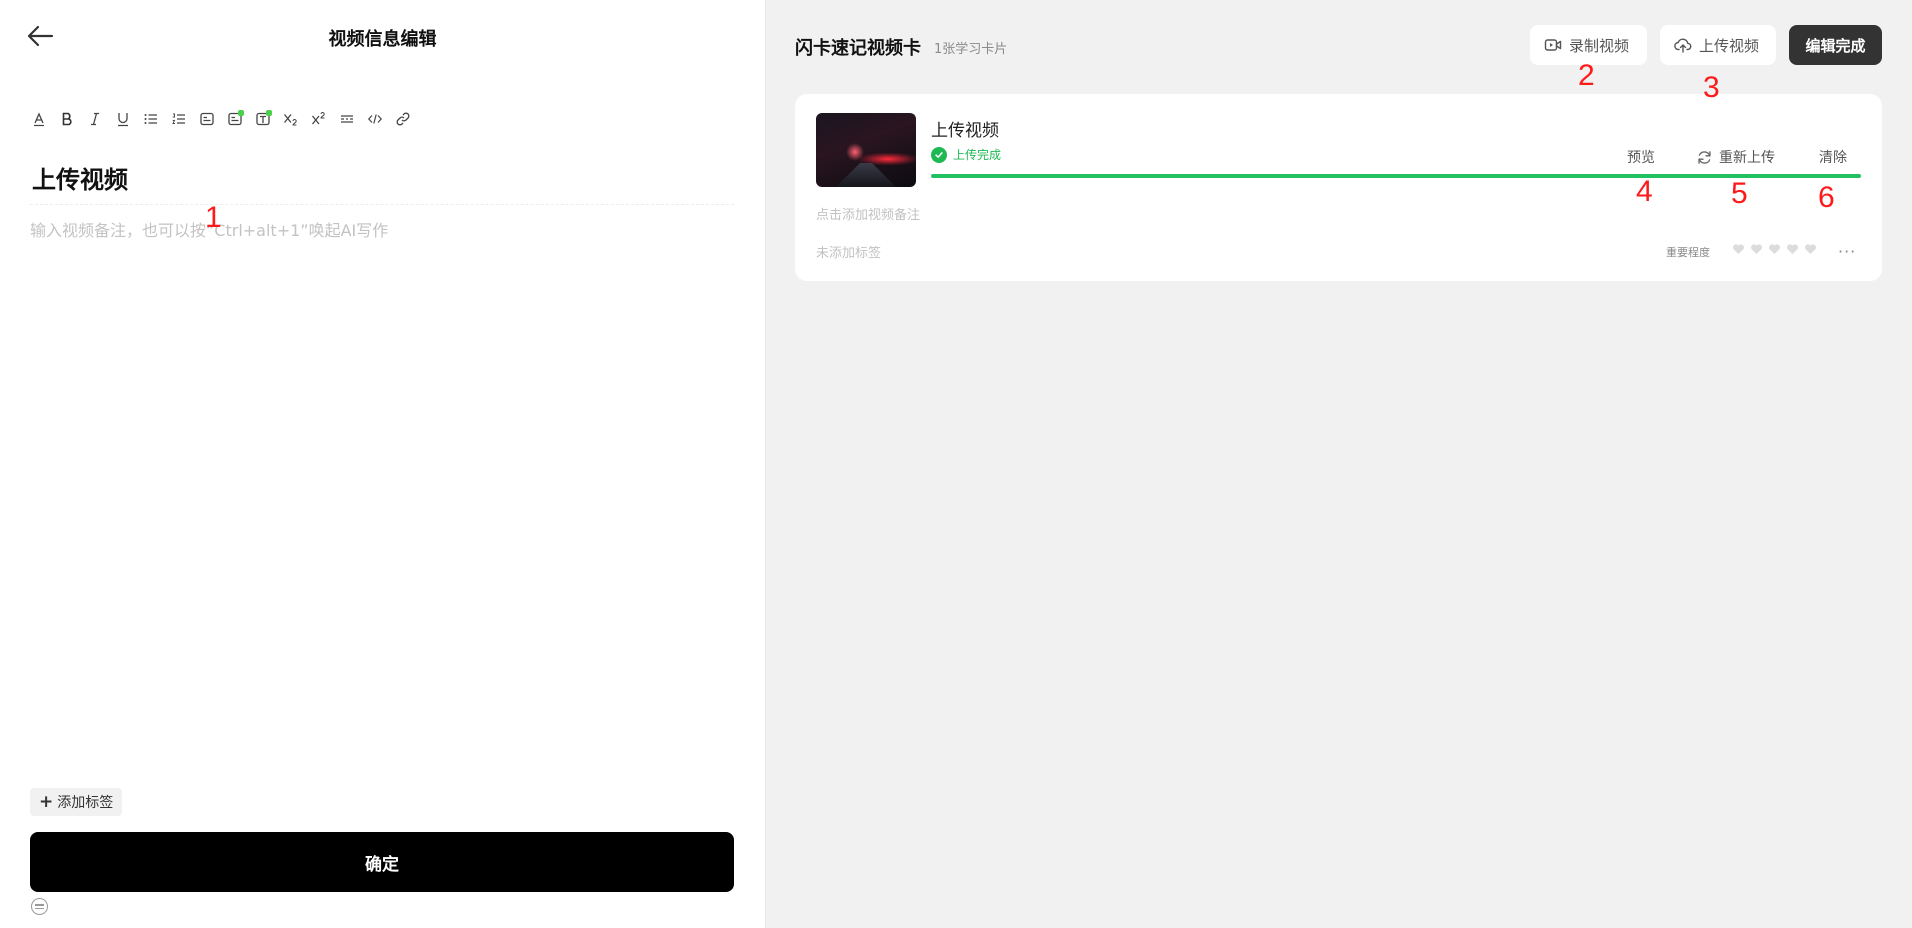 The image size is (1912, 928). What do you see at coordinates (965, 131) in the screenshot?
I see `video-title: 上传视频` at bounding box center [965, 131].